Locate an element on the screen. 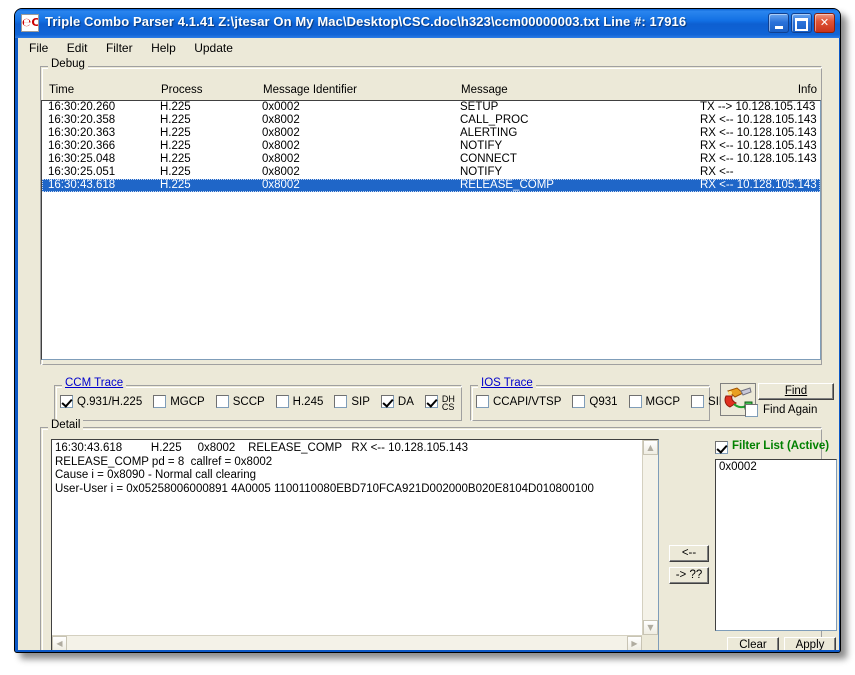  detail-vertical-scrollbar: ▲ ▼ is located at coordinates (650, 537).